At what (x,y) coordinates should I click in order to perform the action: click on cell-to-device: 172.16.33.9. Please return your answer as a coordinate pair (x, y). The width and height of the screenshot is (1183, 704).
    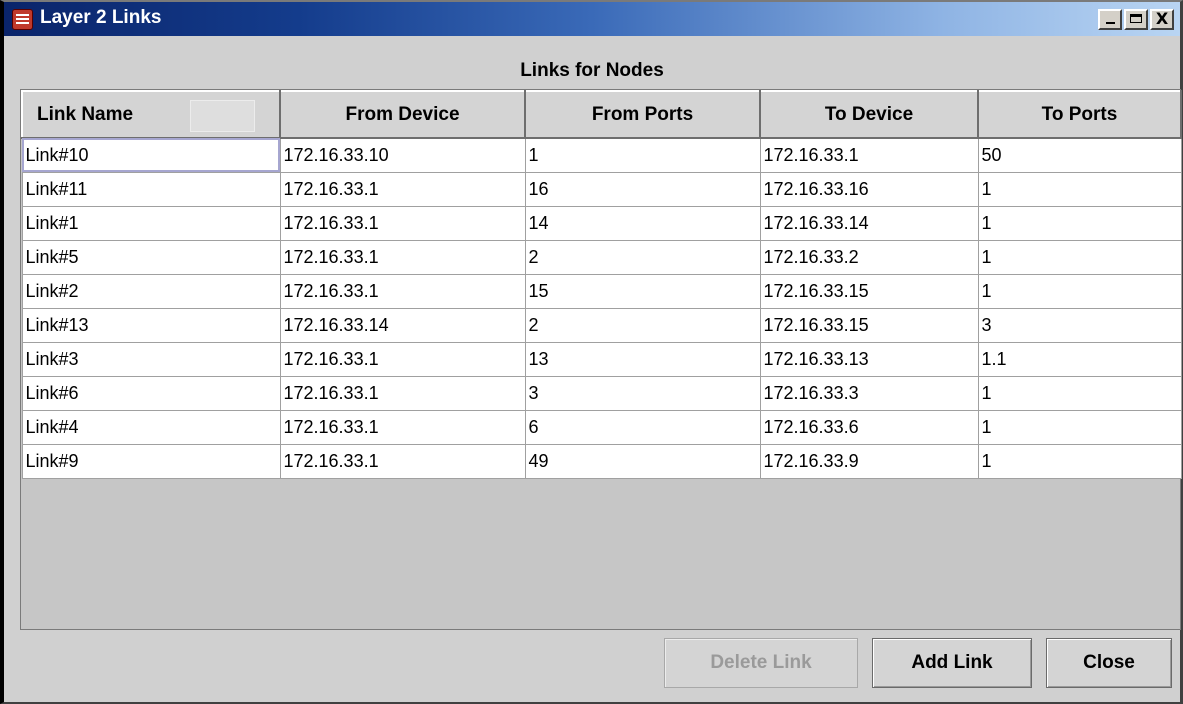
    Looking at the image, I should click on (869, 461).